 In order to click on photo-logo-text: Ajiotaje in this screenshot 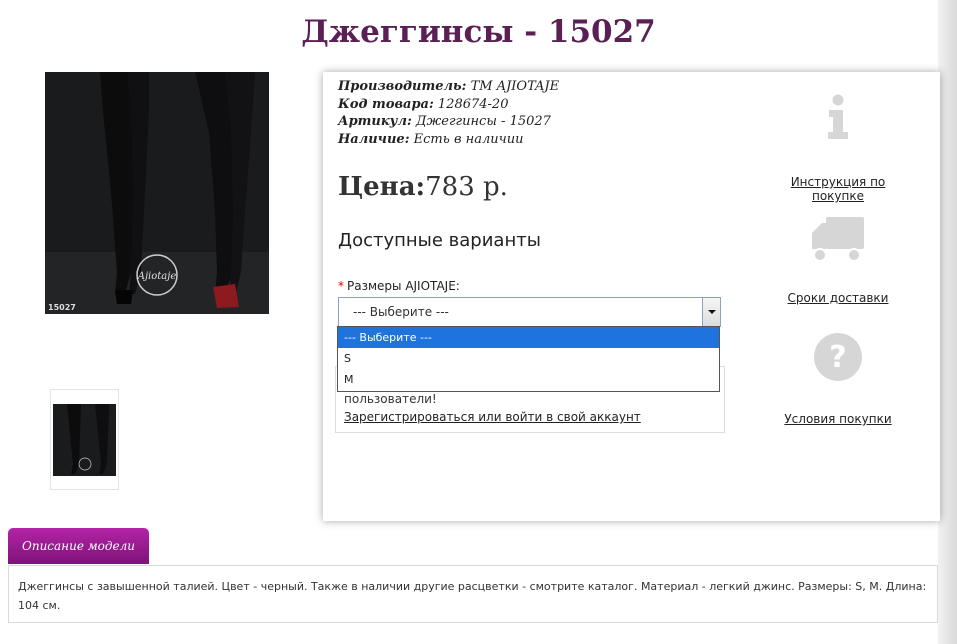, I will do `click(157, 276)`.